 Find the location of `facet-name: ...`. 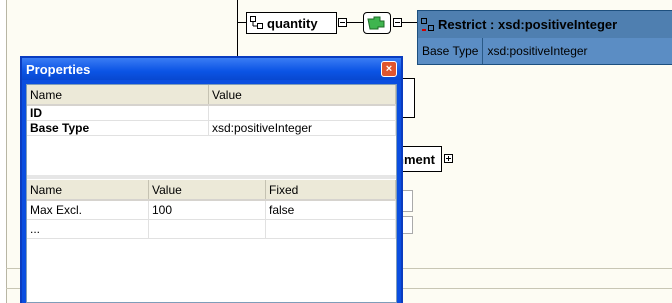

facet-name: ... is located at coordinates (88, 229).